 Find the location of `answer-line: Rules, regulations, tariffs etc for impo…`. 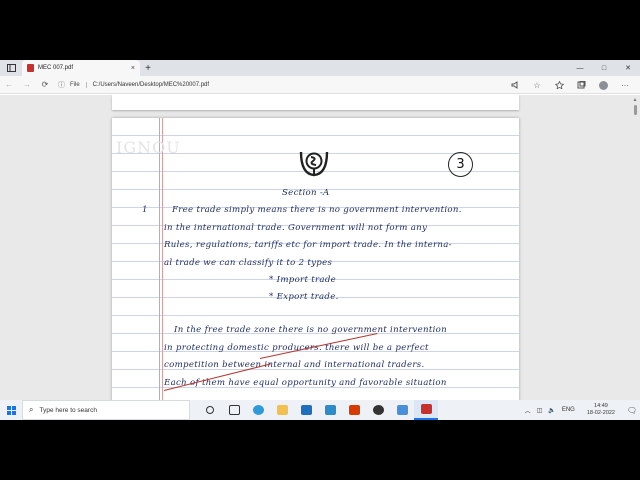

answer-line: Rules, regulations, tariffs etc for impo… is located at coordinates (308, 245).